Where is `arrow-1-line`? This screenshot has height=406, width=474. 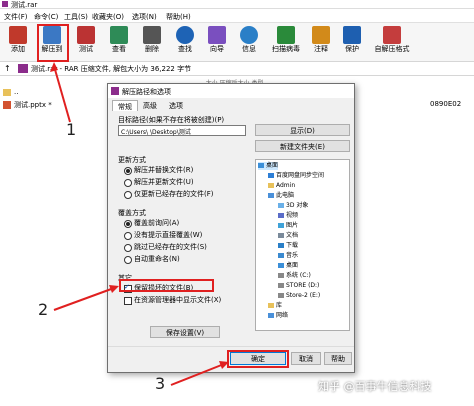
arrow-1-line is located at coordinates (62, 94).